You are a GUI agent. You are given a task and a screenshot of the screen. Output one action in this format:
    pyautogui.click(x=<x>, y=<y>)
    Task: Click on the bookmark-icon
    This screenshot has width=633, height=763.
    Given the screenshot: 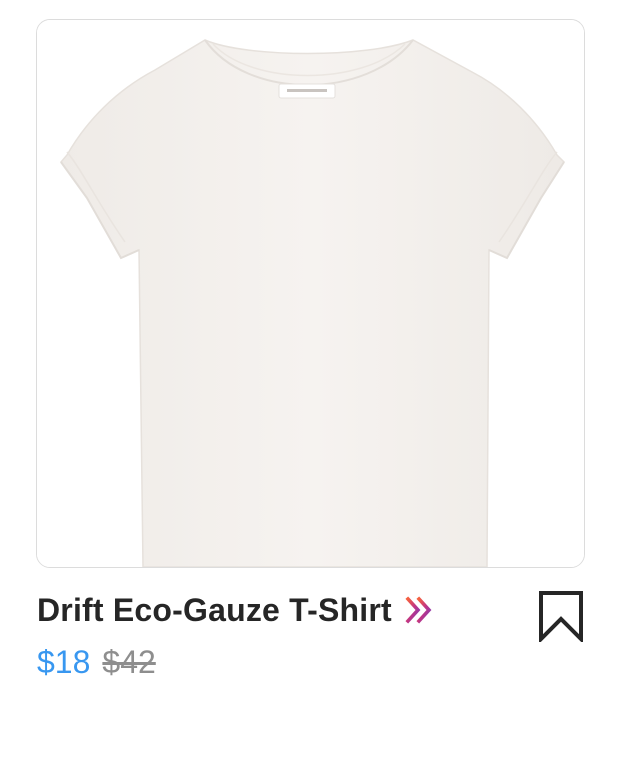 What is the action you would take?
    pyautogui.click(x=561, y=617)
    